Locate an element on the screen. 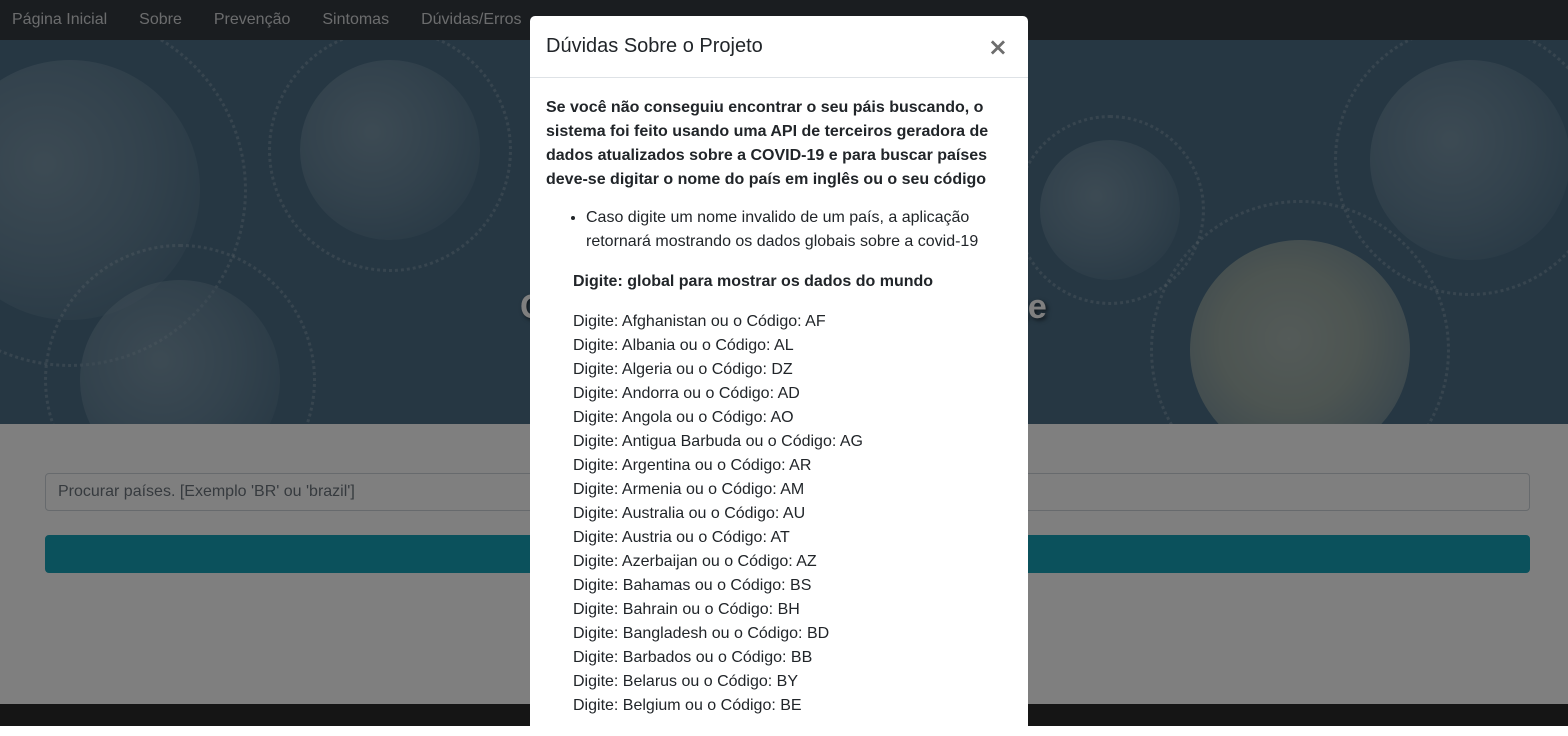 Image resolution: width=1568 pixels, height=736 pixels. country-code-item: Digite: Andorra ou o Código: AD is located at coordinates (686, 393).